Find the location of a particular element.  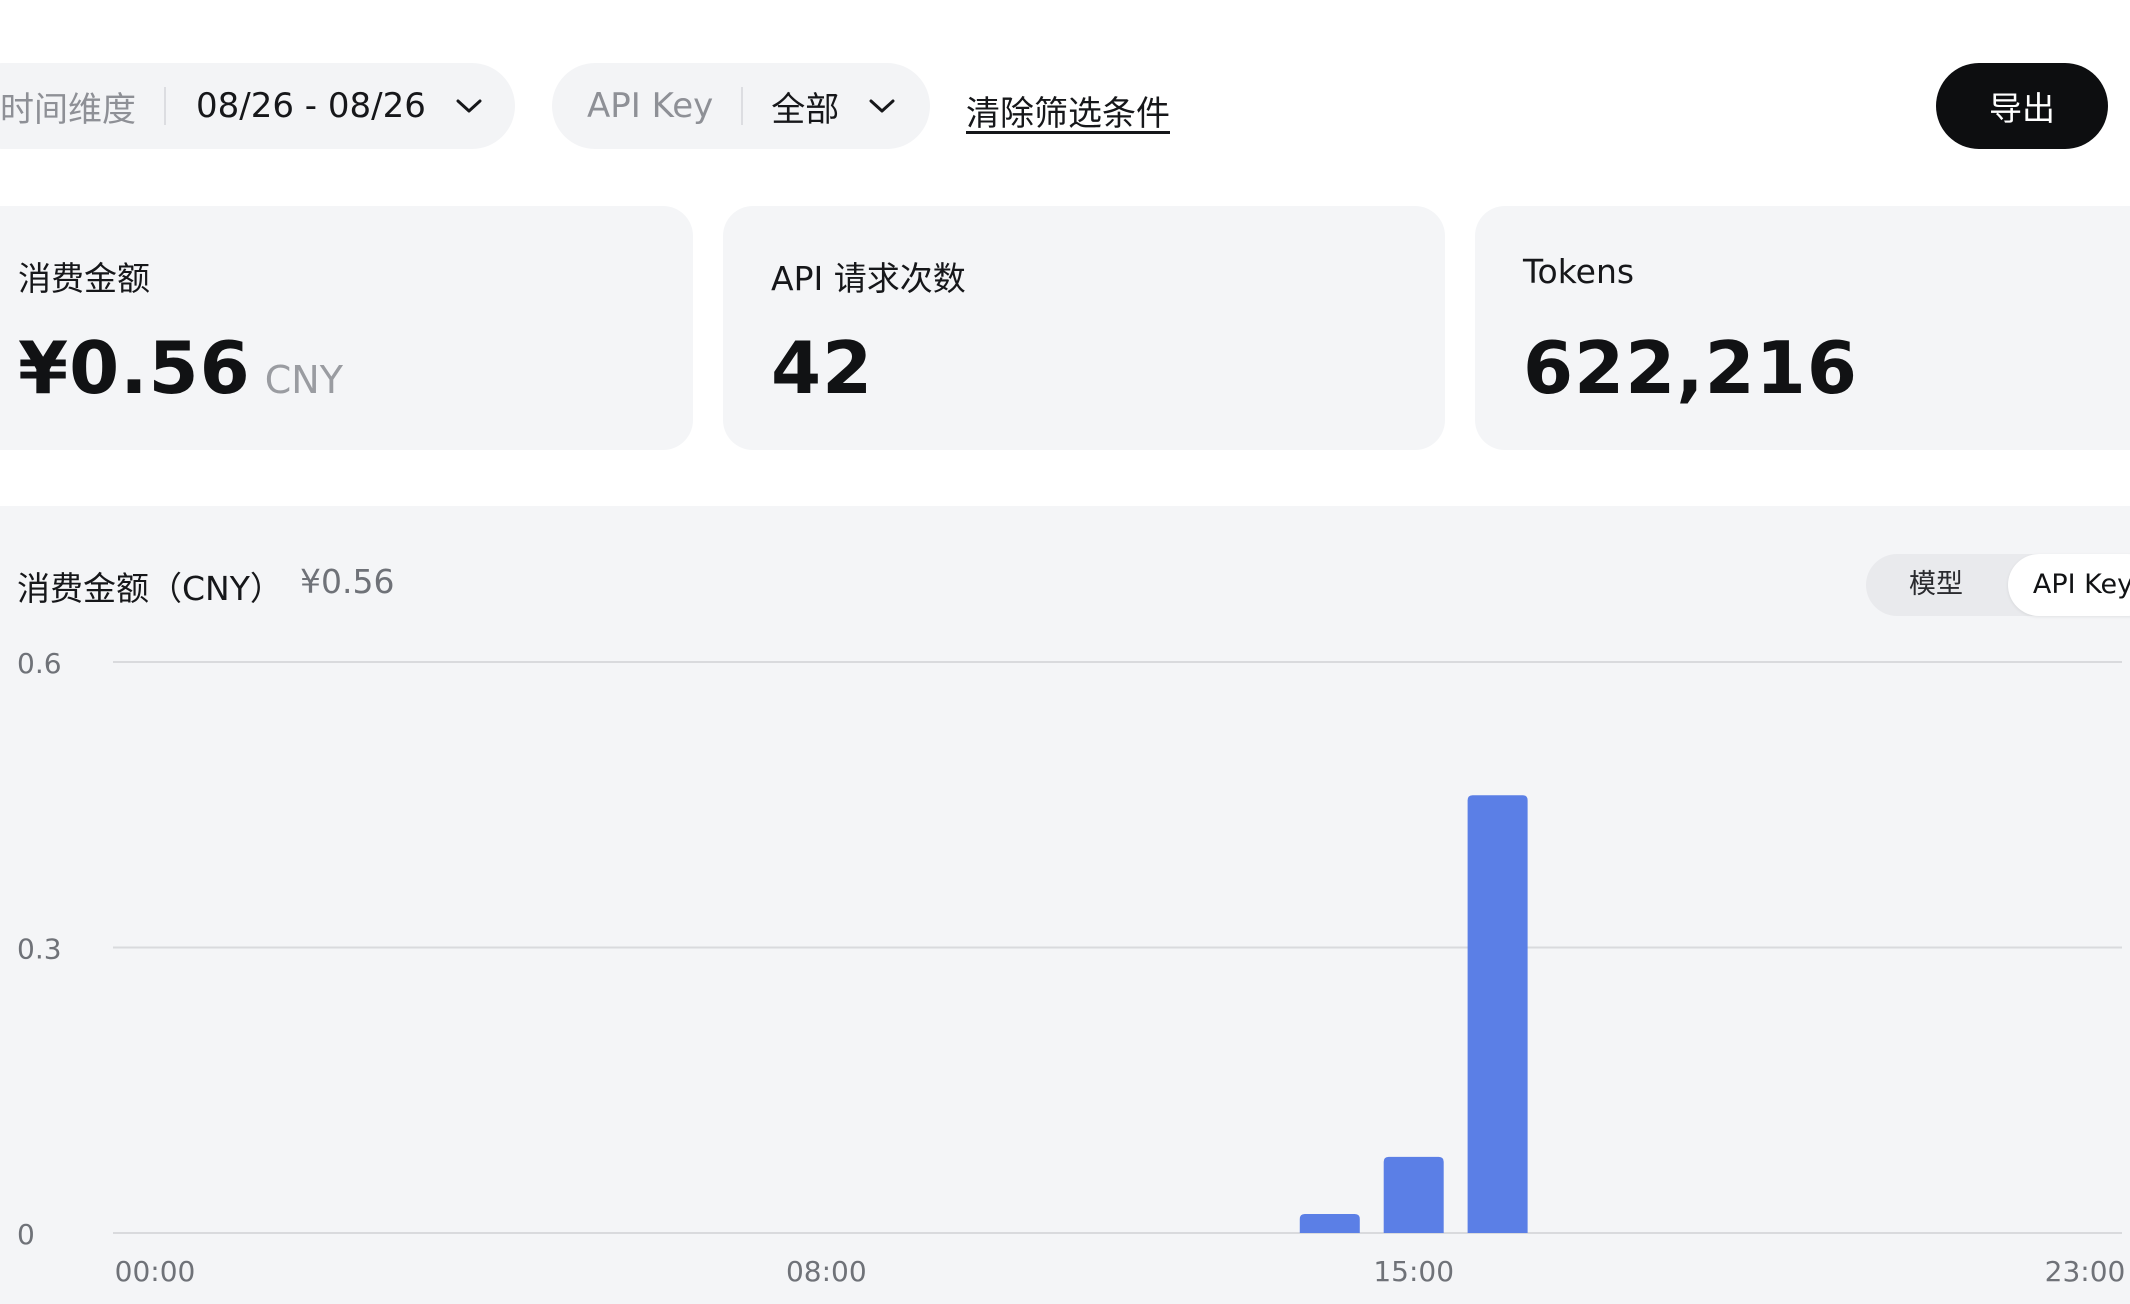

y-tick-label: 0.6 is located at coordinates (39, 663).